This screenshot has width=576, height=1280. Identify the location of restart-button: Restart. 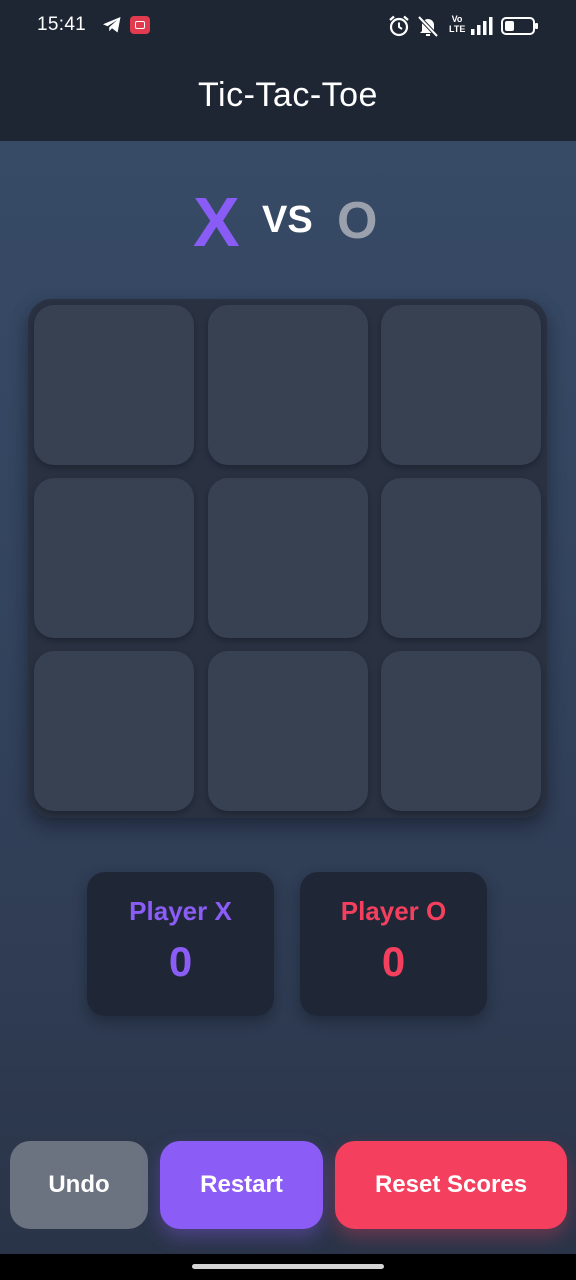
(241, 1185).